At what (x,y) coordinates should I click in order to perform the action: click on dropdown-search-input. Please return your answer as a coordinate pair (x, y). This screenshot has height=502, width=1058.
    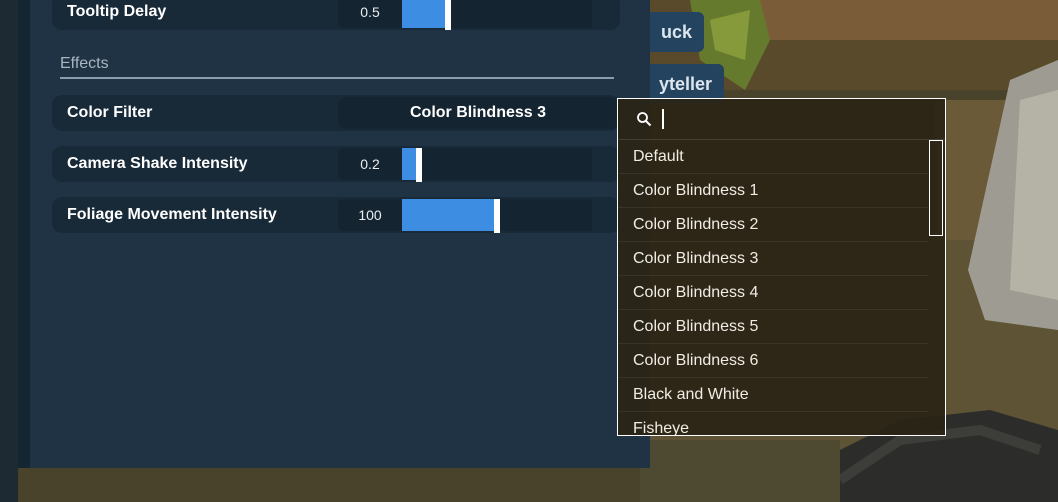
    Looking at the image, I should click on (788, 120).